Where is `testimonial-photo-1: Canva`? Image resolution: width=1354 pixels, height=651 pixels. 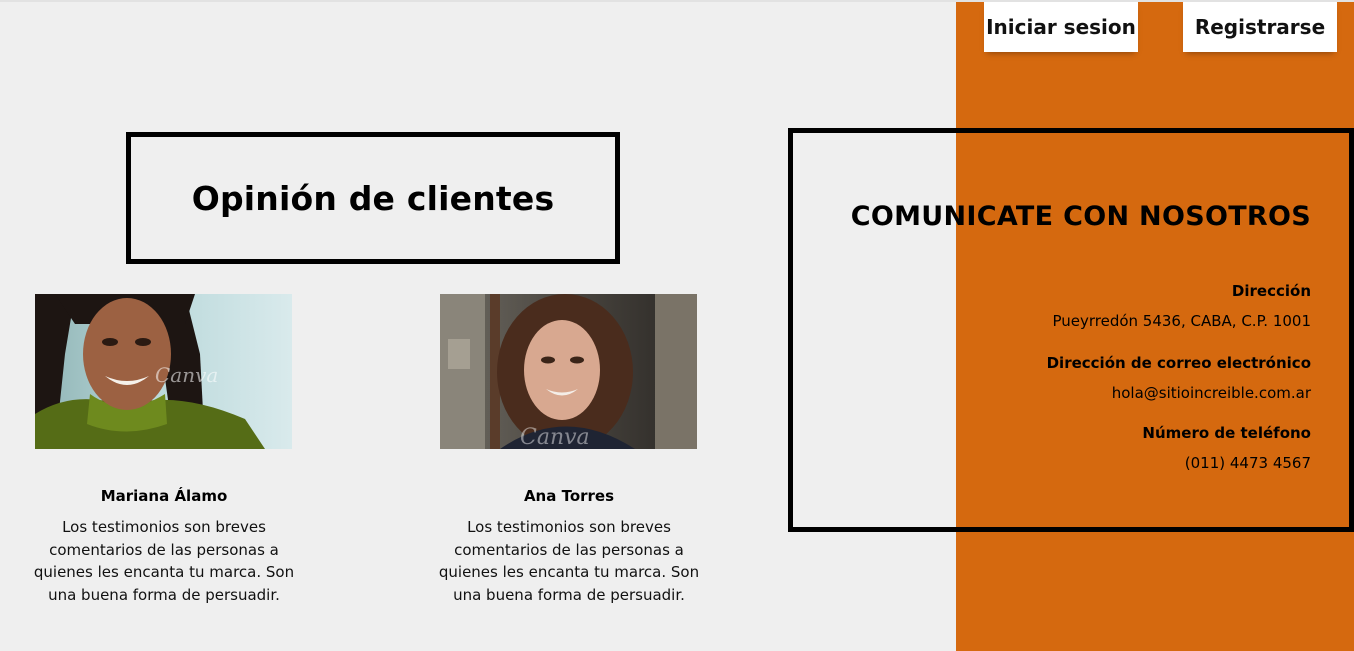
testimonial-photo-1: Canva is located at coordinates (163, 371).